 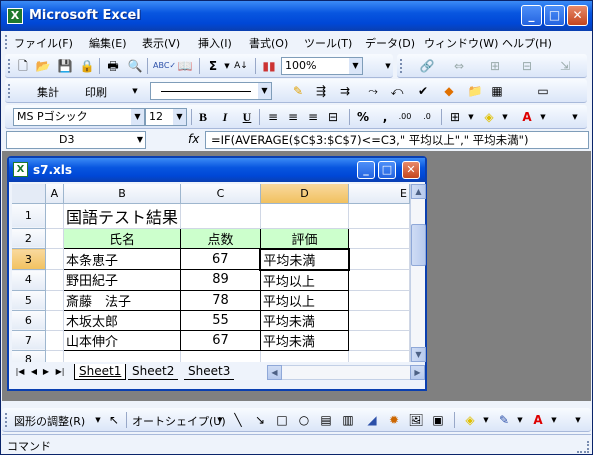 What do you see at coordinates (455, 117) in the screenshot?
I see `borders-icon: ⊞` at bounding box center [455, 117].